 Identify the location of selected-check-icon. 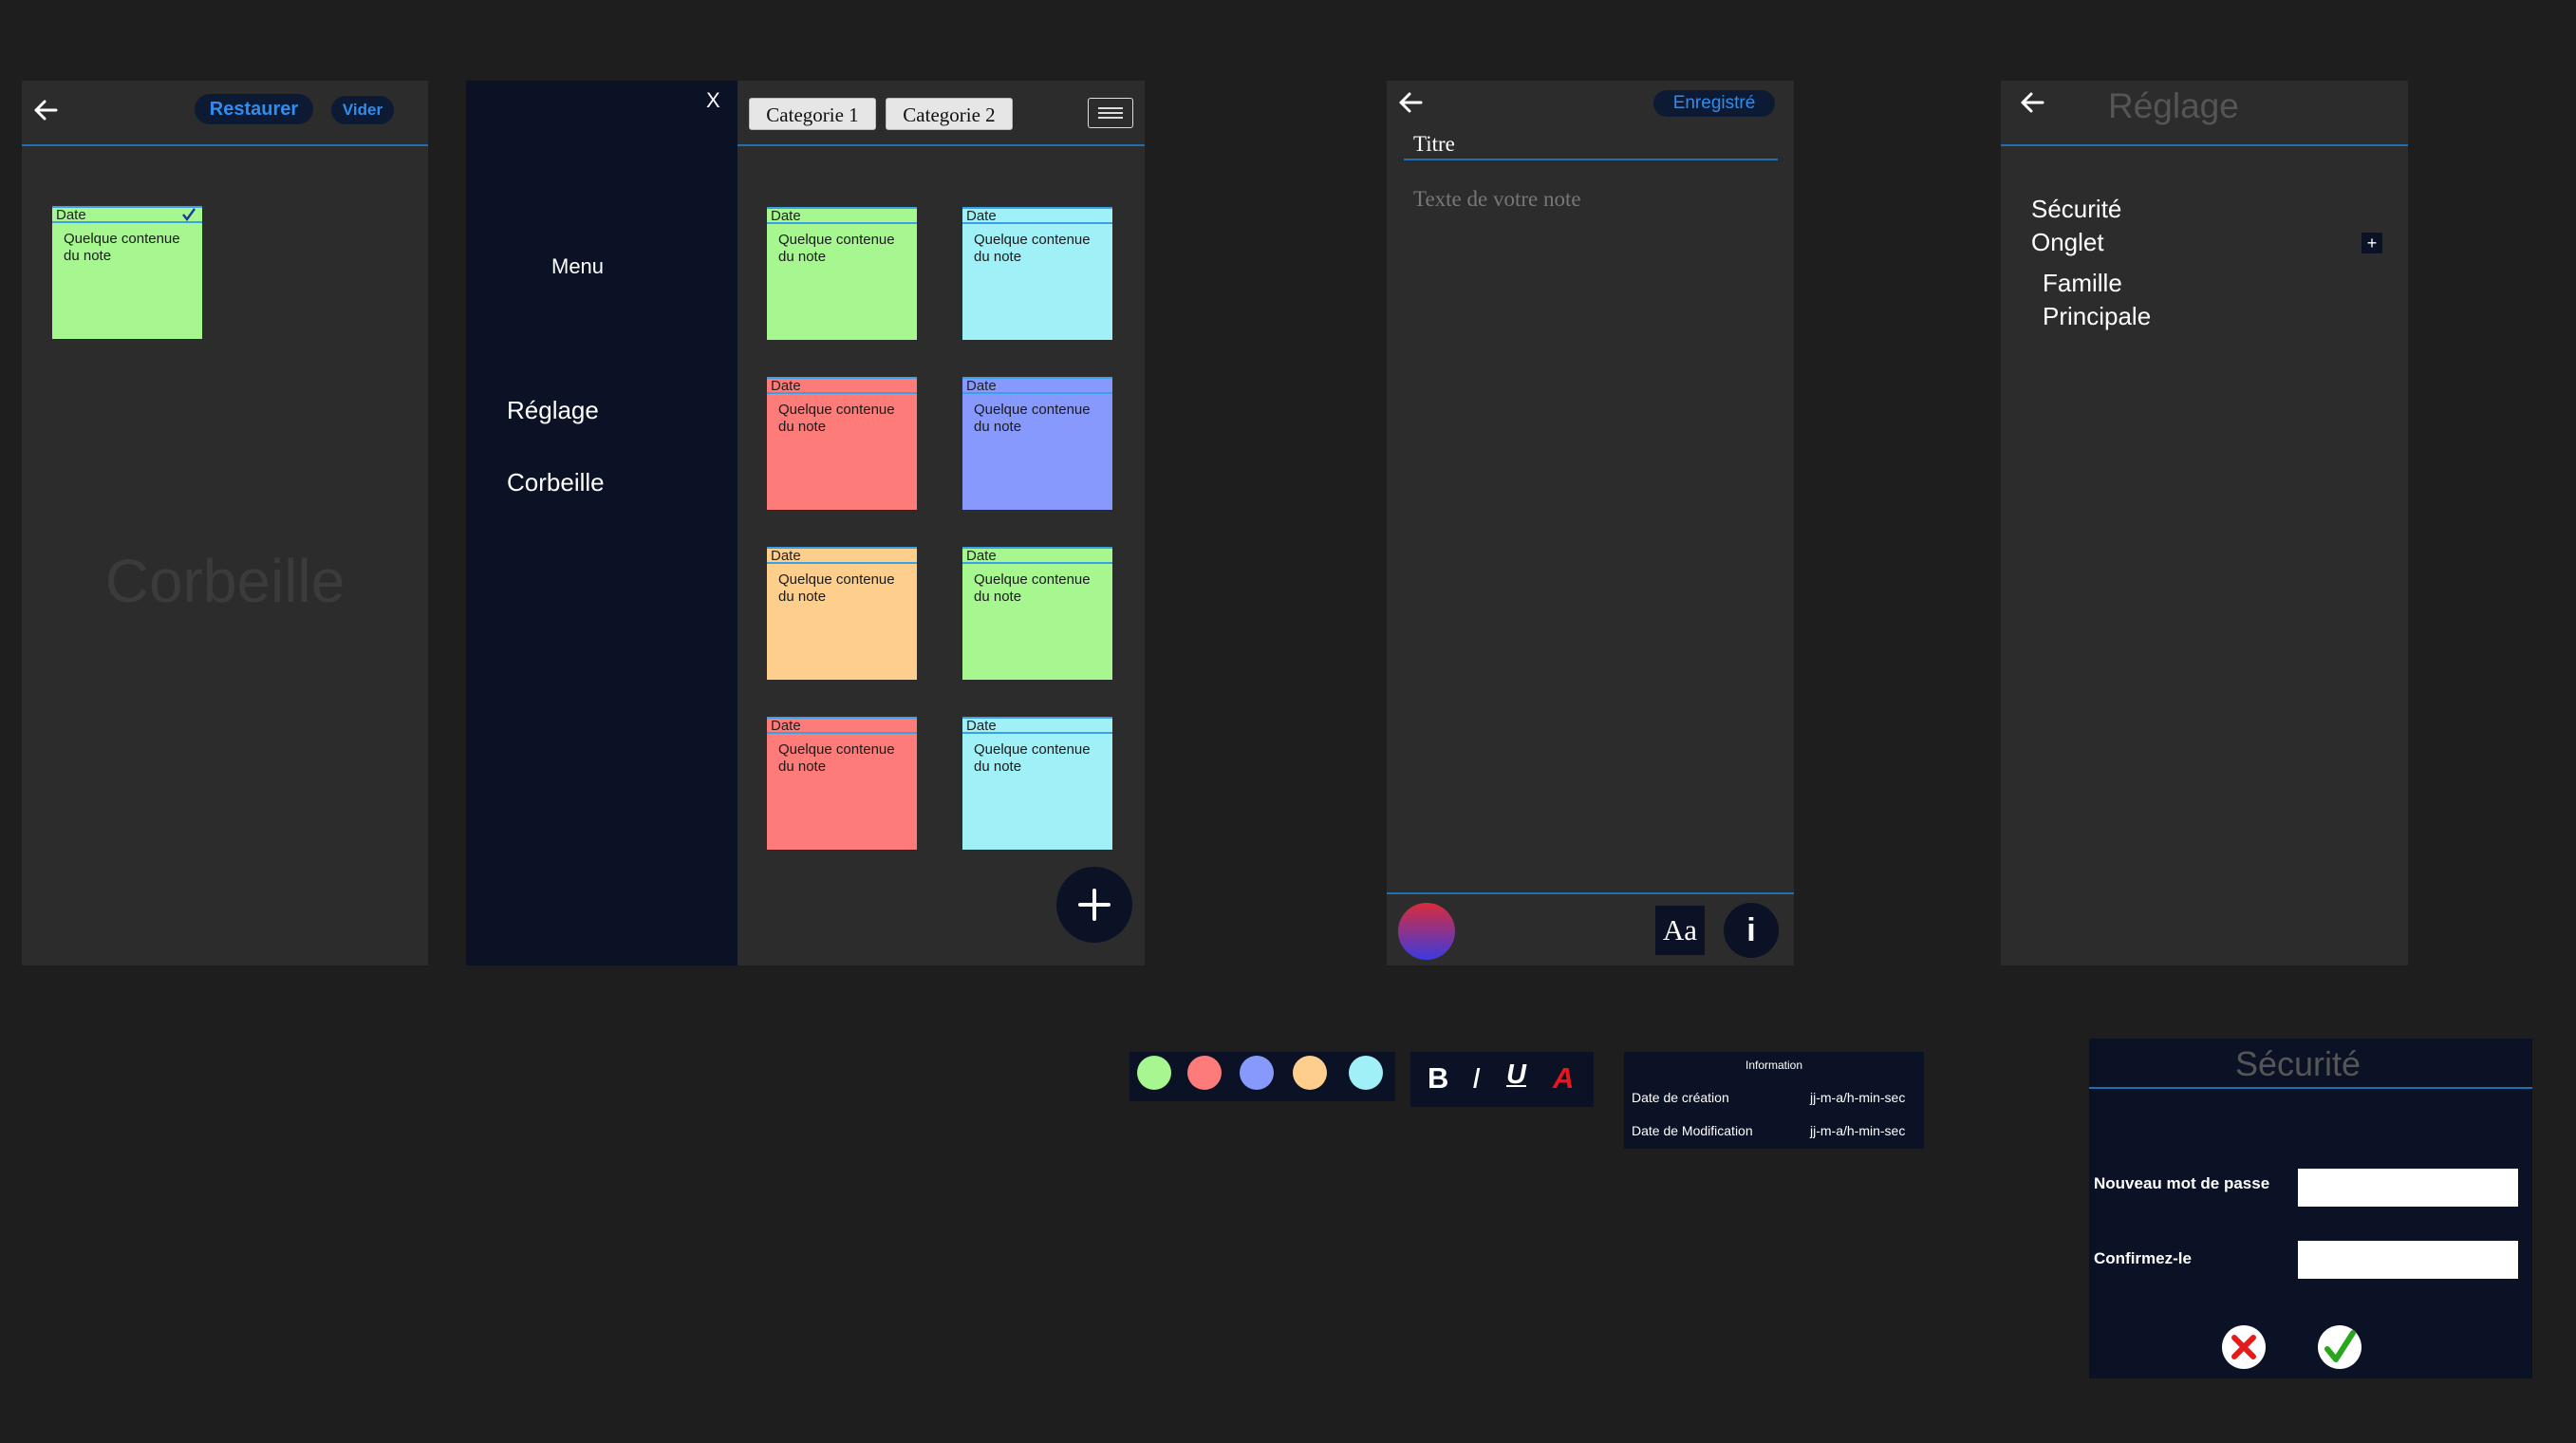
(189, 214).